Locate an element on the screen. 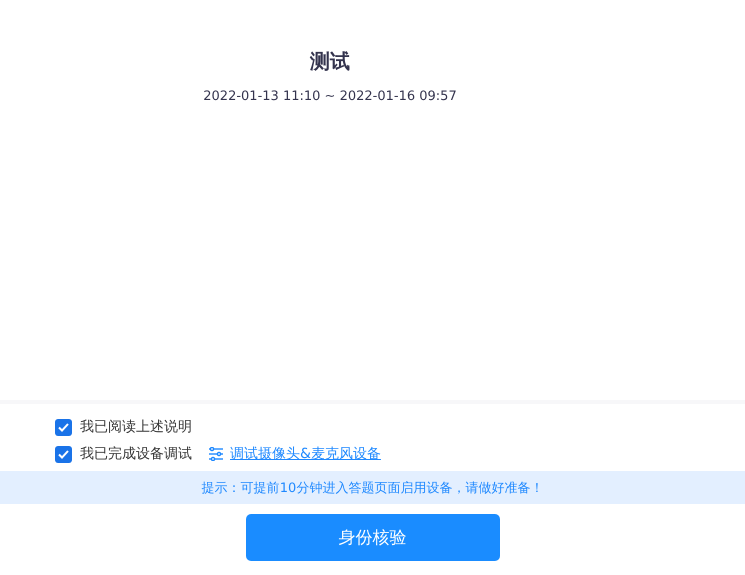  tip-banner: 提示：可提前10分钟进入答题页面启用设备，请做好准备！ is located at coordinates (372, 487).